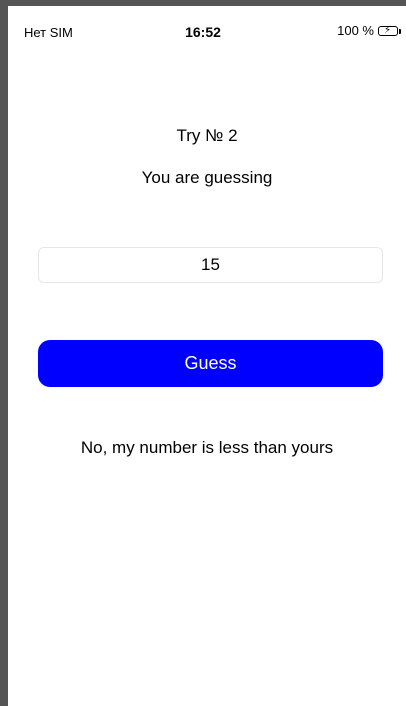 This screenshot has width=406, height=706. What do you see at coordinates (207, 135) in the screenshot?
I see `try-count-label: Try № 2` at bounding box center [207, 135].